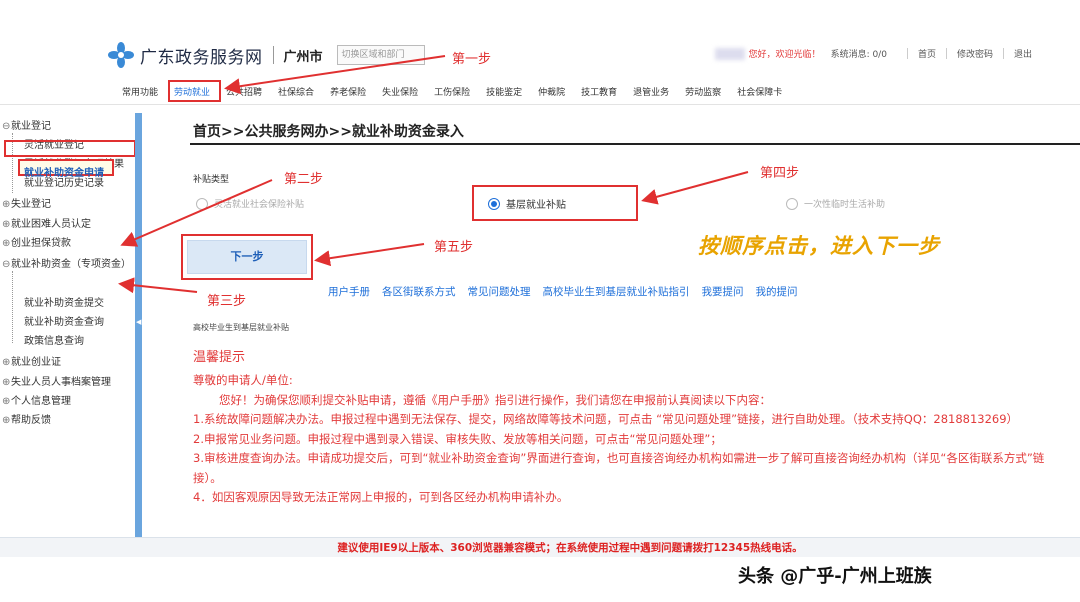 The height and width of the screenshot is (602, 1080). I want to click on change-password-link: 修改密码, so click(975, 53).